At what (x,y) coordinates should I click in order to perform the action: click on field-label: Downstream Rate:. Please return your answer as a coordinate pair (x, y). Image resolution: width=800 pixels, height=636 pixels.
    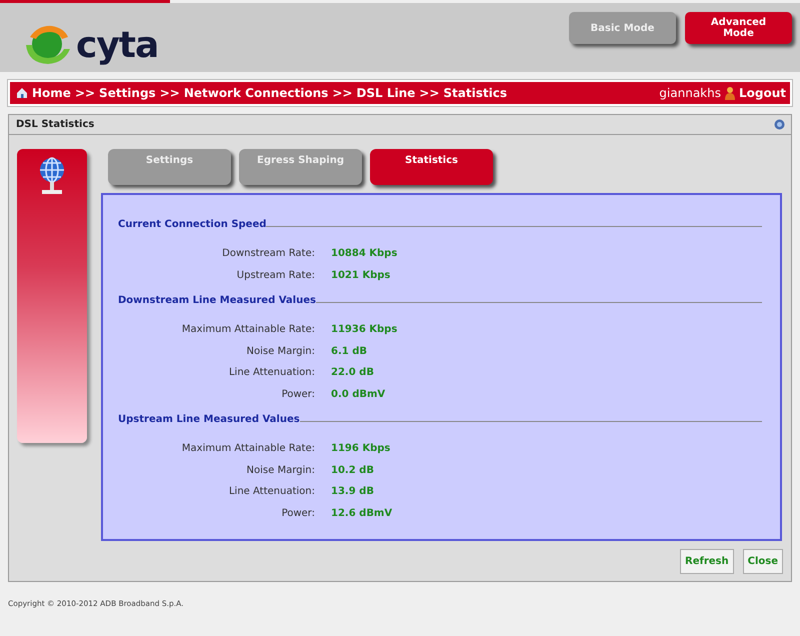
    Looking at the image, I should click on (268, 254).